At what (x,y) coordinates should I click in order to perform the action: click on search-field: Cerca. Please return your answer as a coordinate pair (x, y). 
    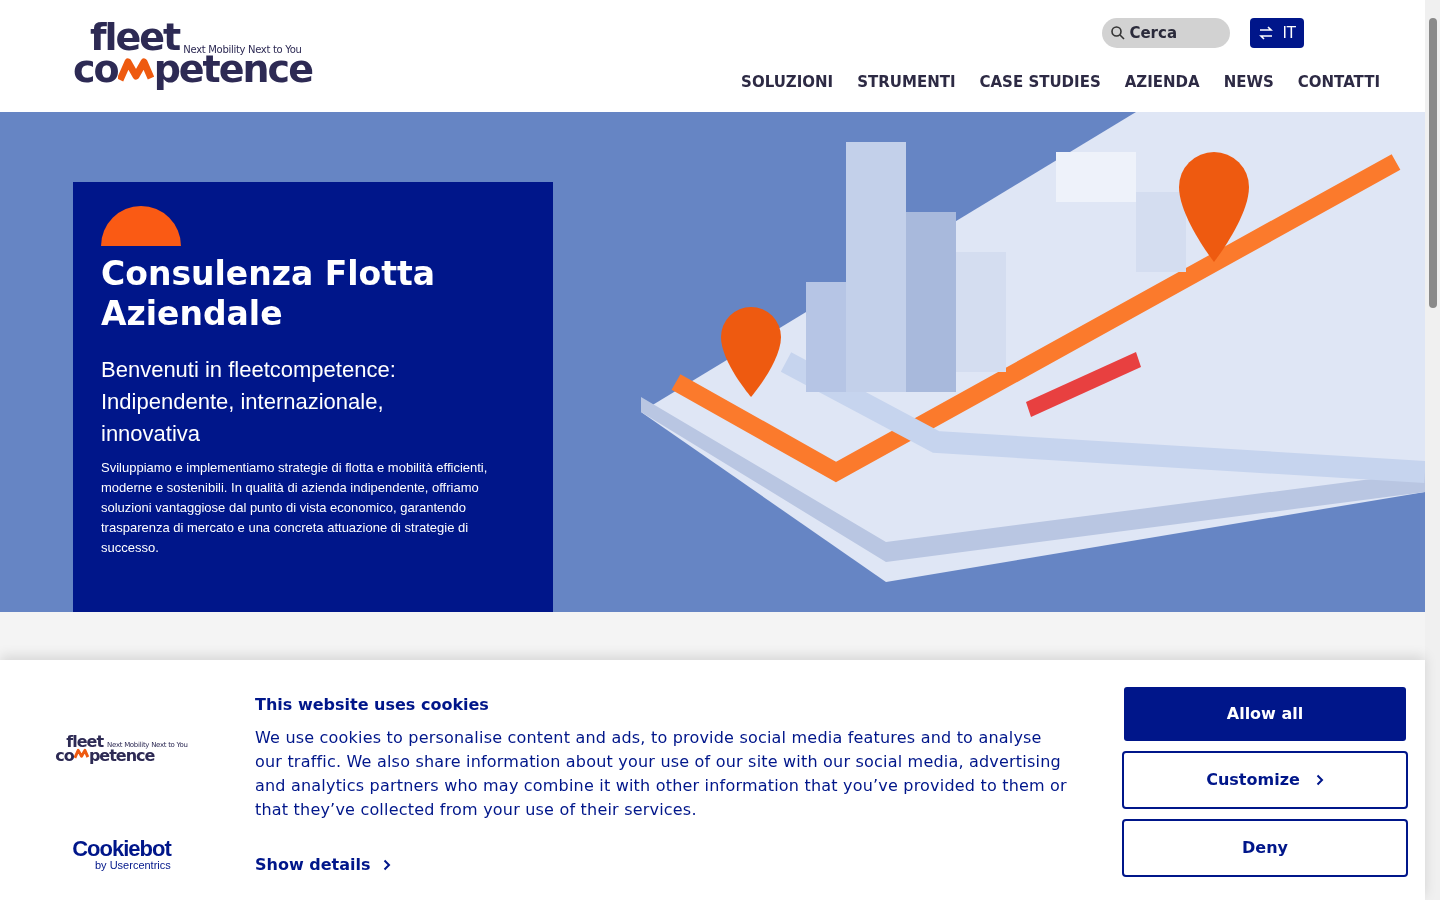
    Looking at the image, I should click on (1166, 33).